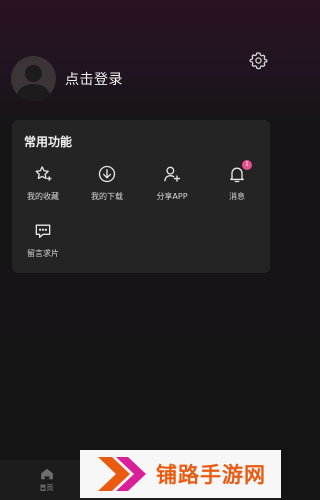 This screenshot has height=500, width=320. I want to click on star-sparkle-icon, so click(43, 174).